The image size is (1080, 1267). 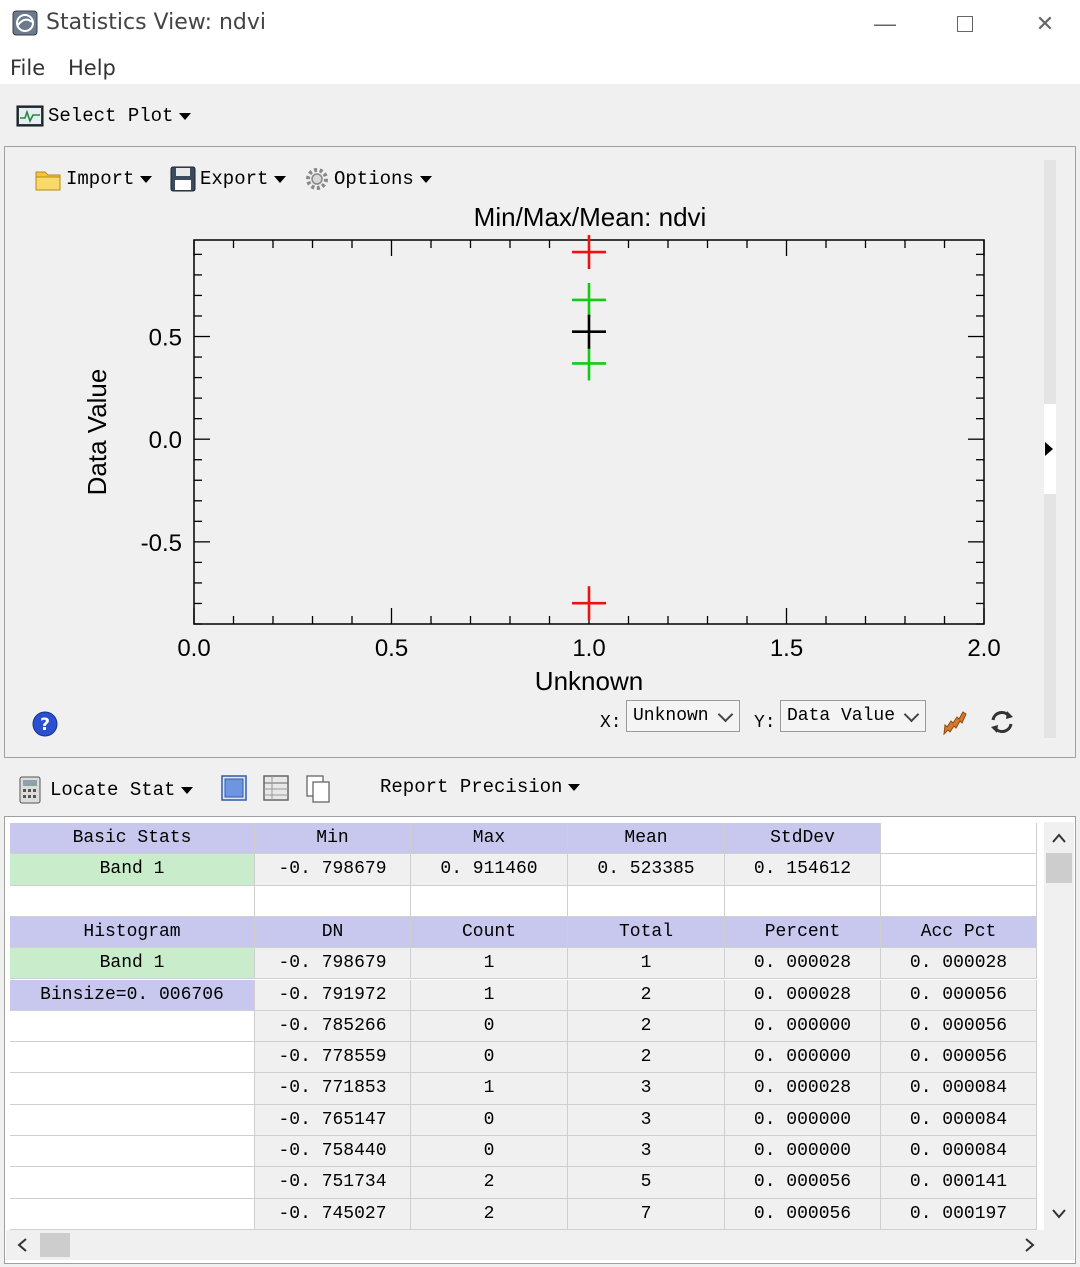 I want to click on table-cell: -0. 765147, so click(x=333, y=1120).